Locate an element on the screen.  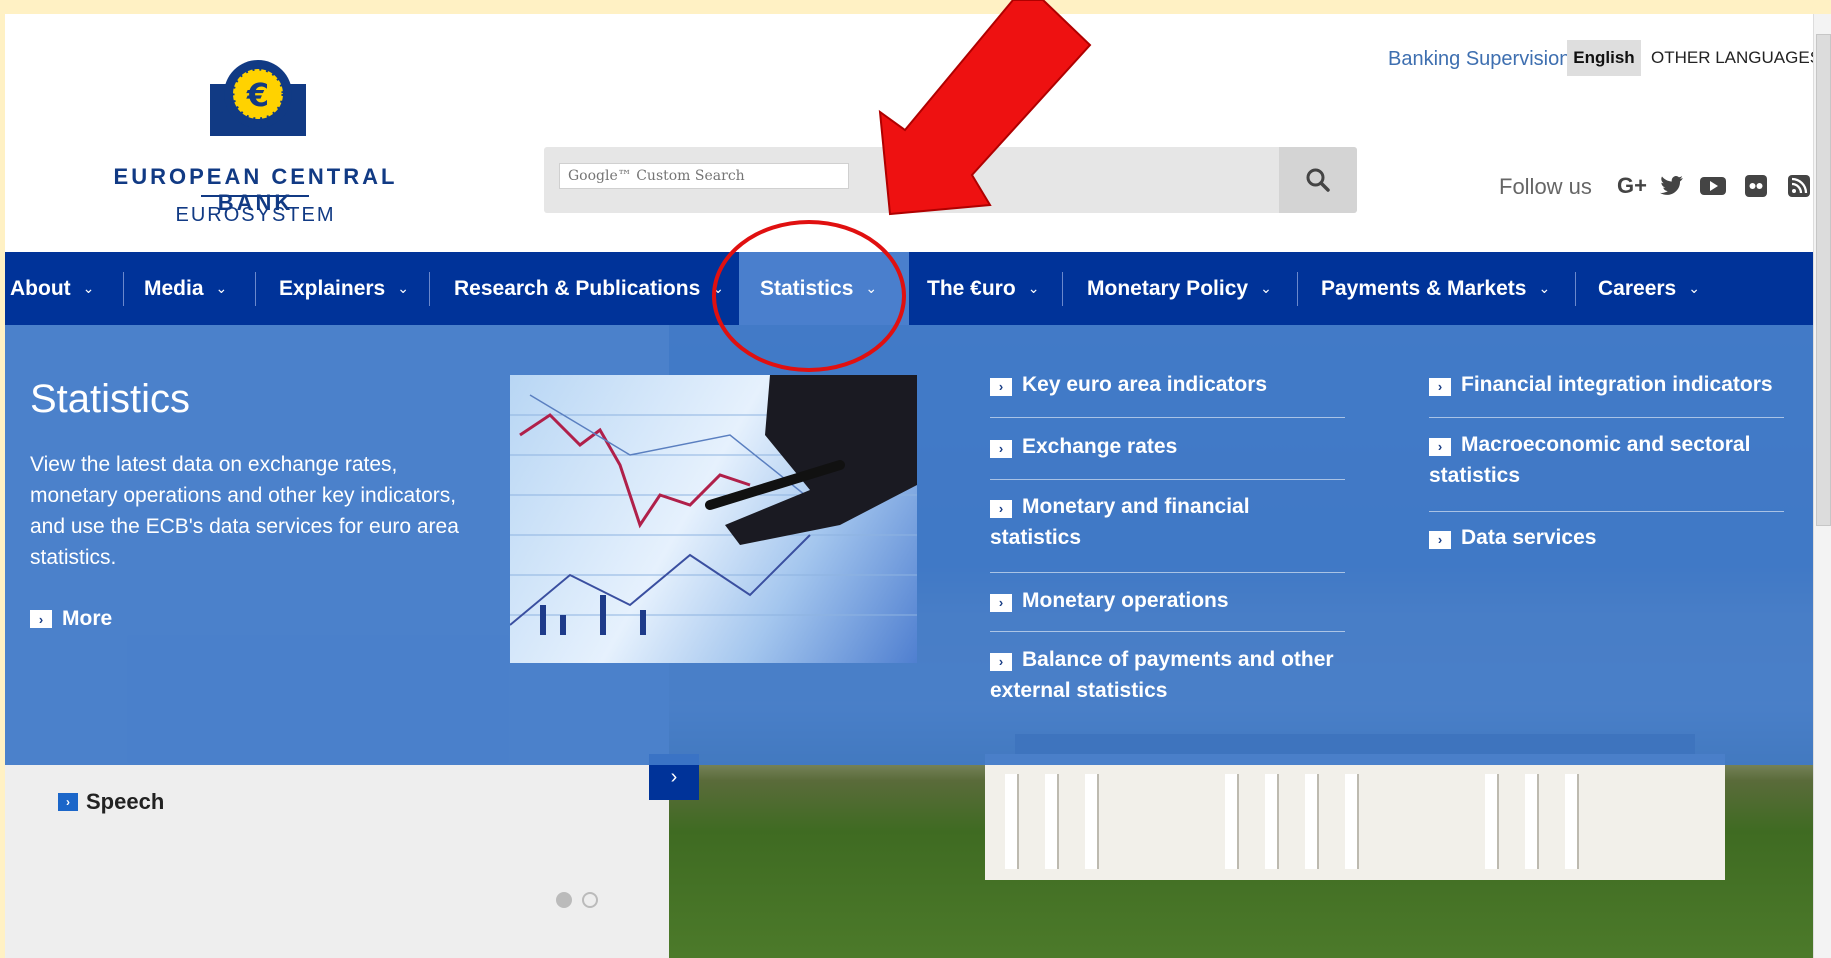
link-label: Monetary operations is located at coordinates (1125, 600).